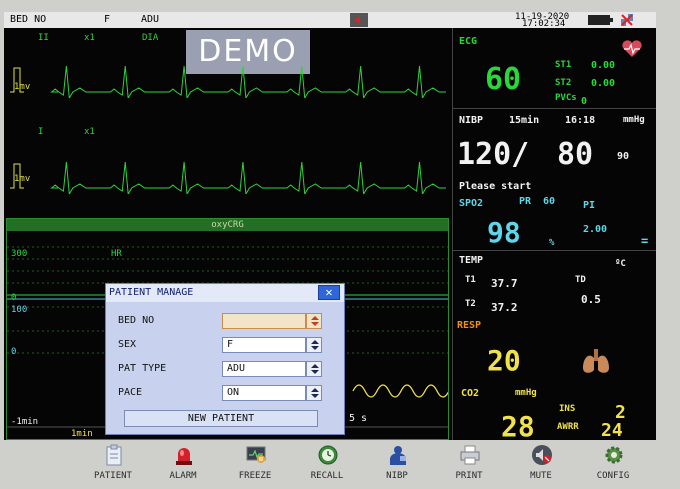 This screenshot has width=680, height=489. What do you see at coordinates (43, 38) in the screenshot?
I see `lead1-name: II` at bounding box center [43, 38].